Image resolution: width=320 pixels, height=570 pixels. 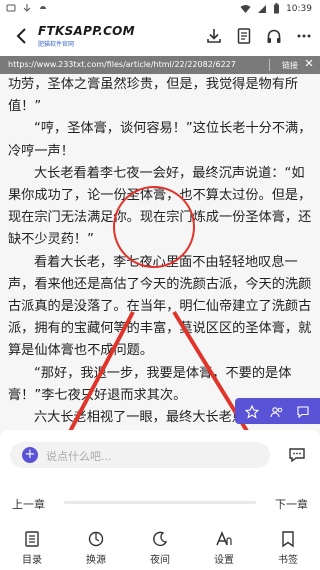 I want to click on toolbar-item-switch-source: 换源, so click(x=96, y=547).